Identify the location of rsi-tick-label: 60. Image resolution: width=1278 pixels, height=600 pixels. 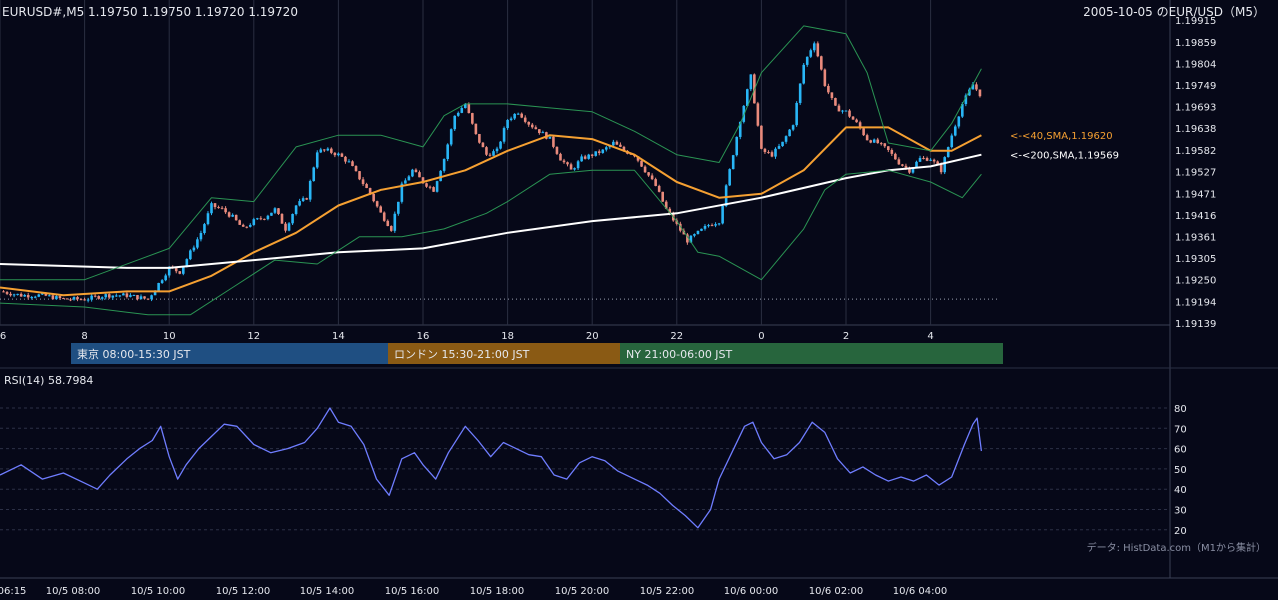
(1180, 450).